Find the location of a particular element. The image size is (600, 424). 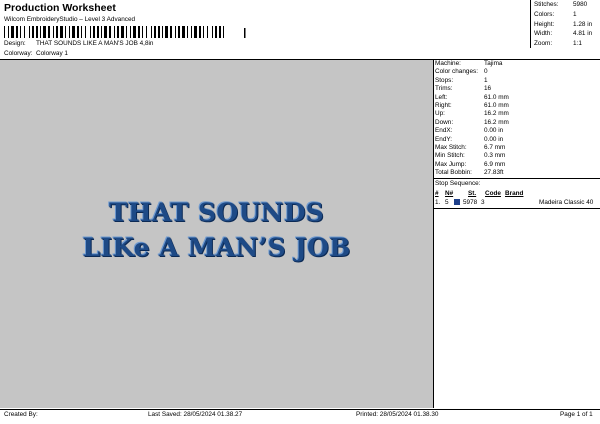

footer-divider is located at coordinates (300, 409).